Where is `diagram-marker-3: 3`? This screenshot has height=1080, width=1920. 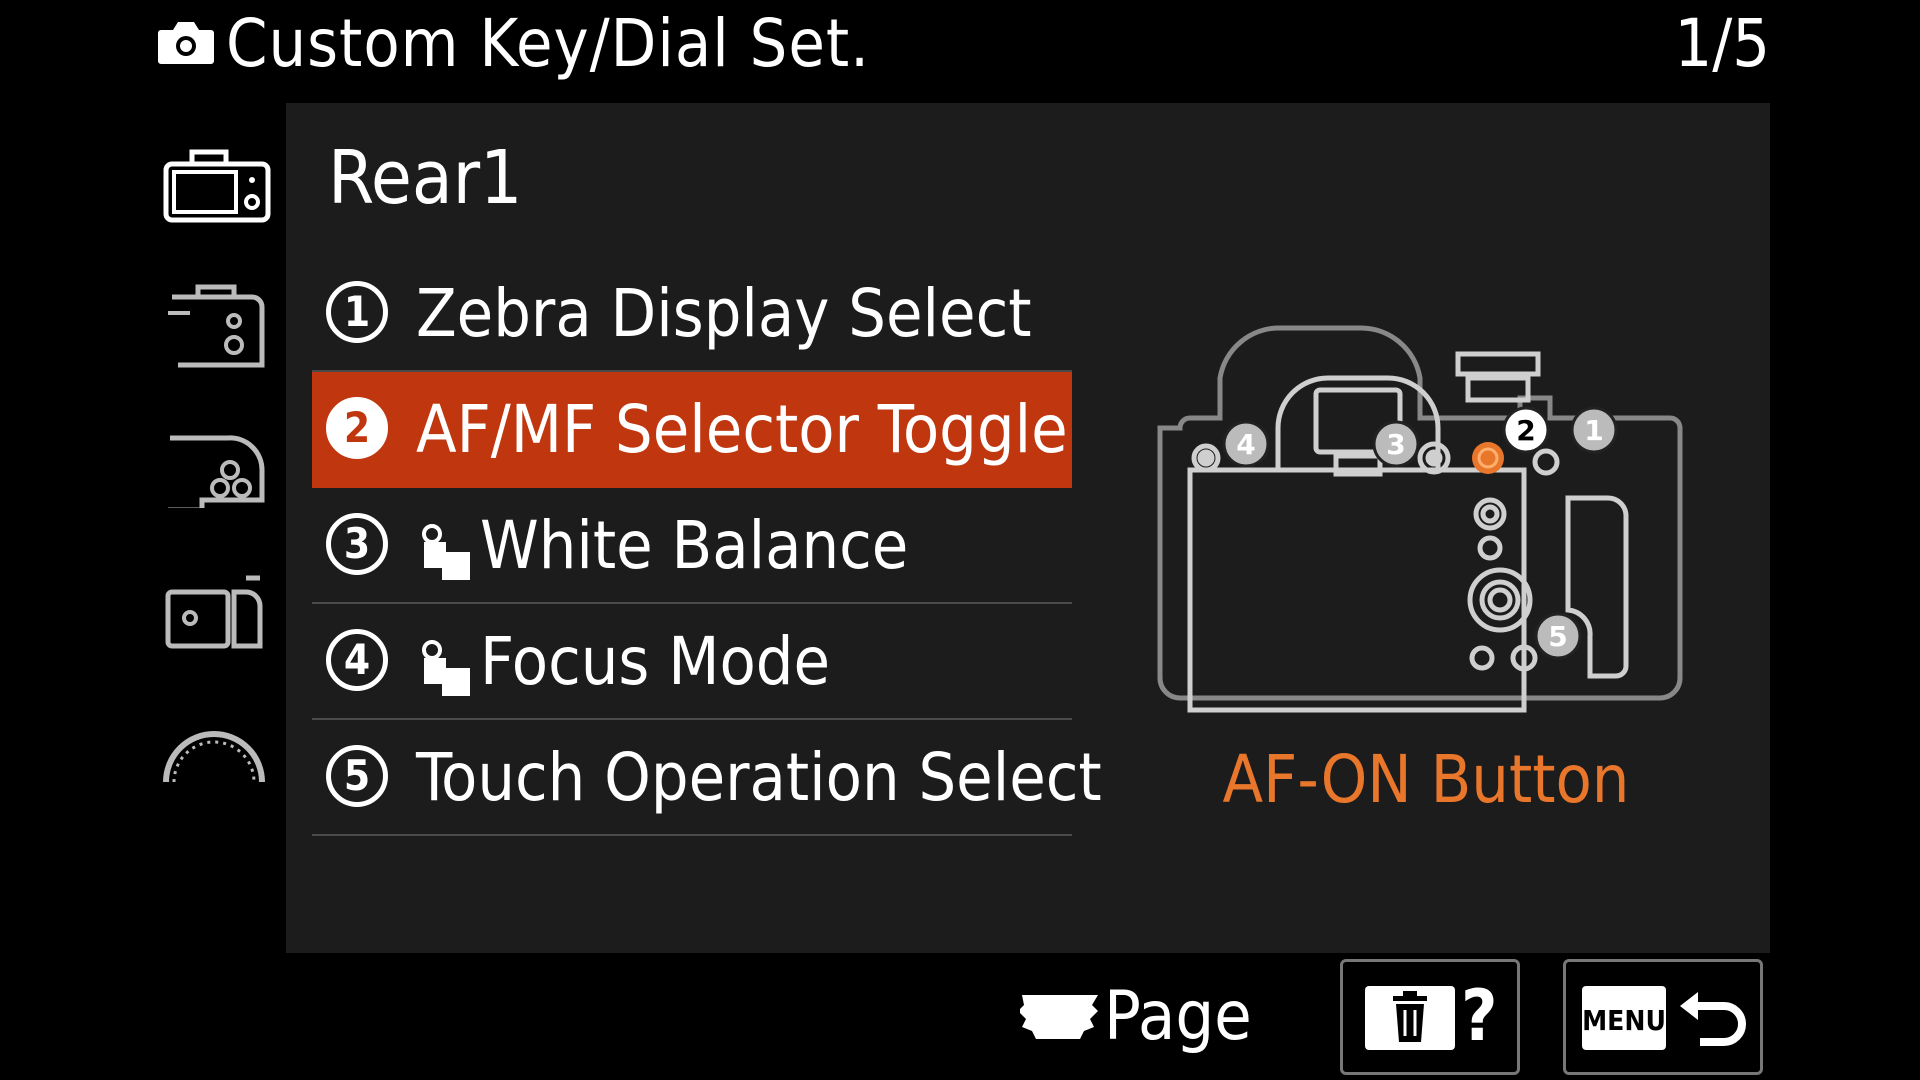
diagram-marker-3: 3 is located at coordinates (1395, 444).